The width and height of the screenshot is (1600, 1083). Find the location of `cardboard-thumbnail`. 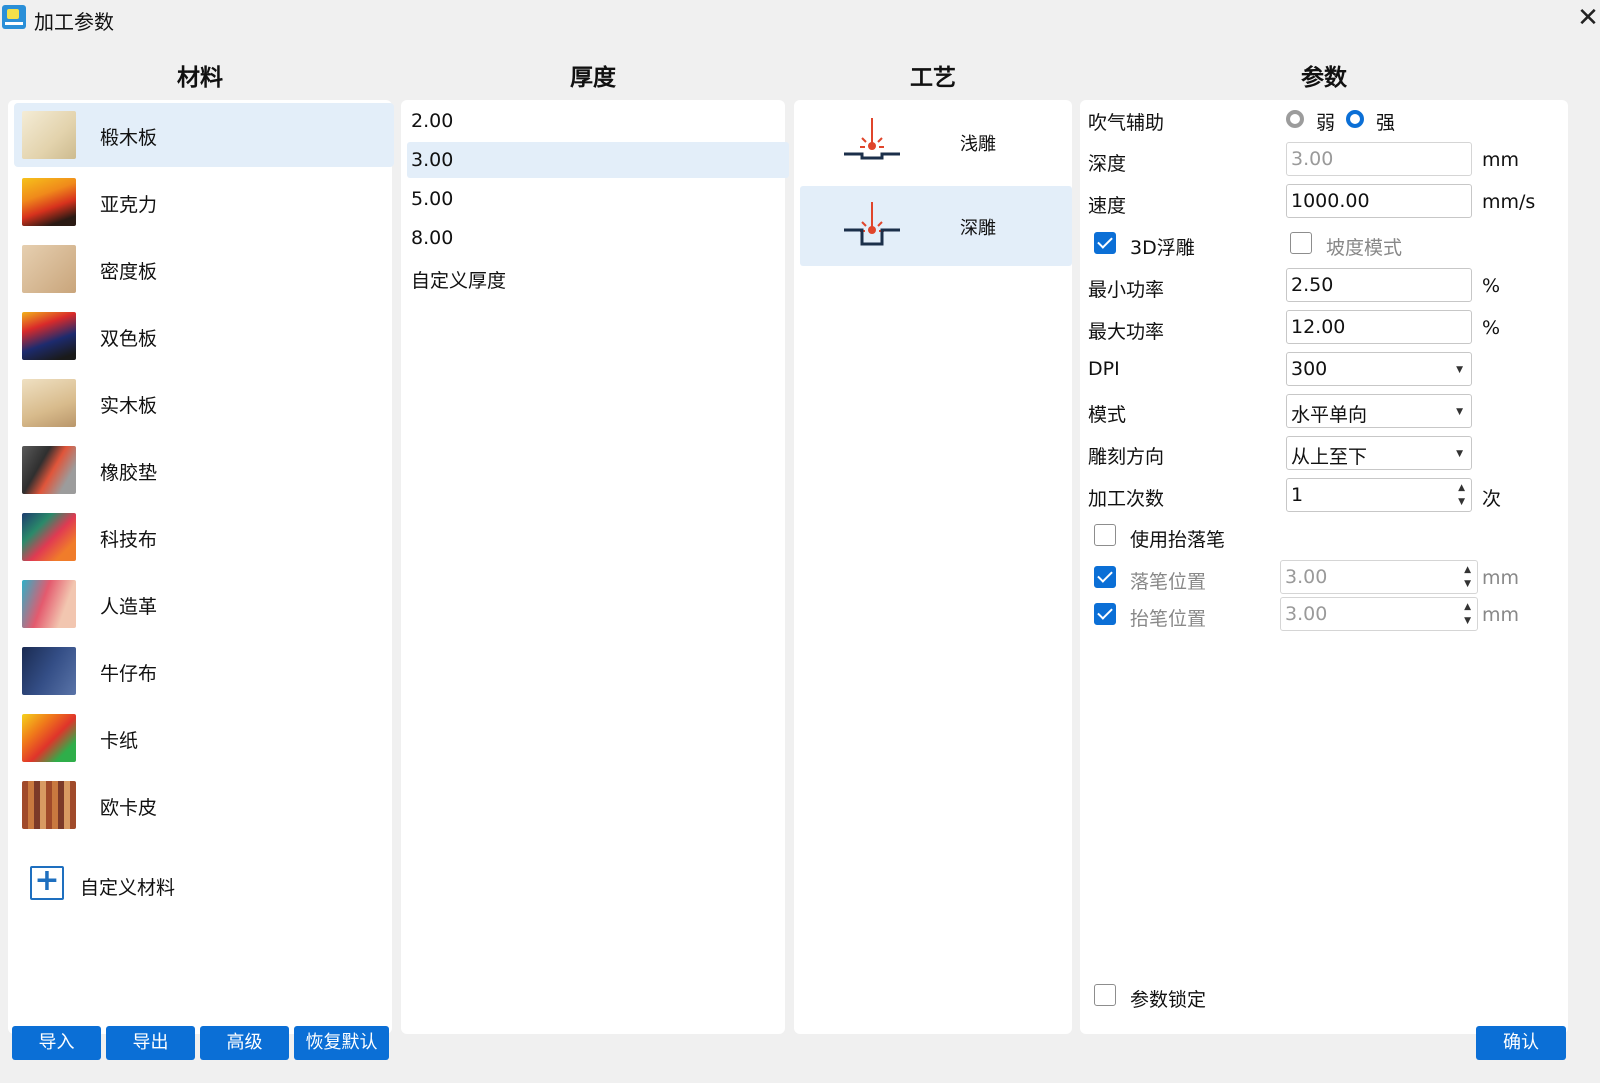

cardboard-thumbnail is located at coordinates (49, 738).